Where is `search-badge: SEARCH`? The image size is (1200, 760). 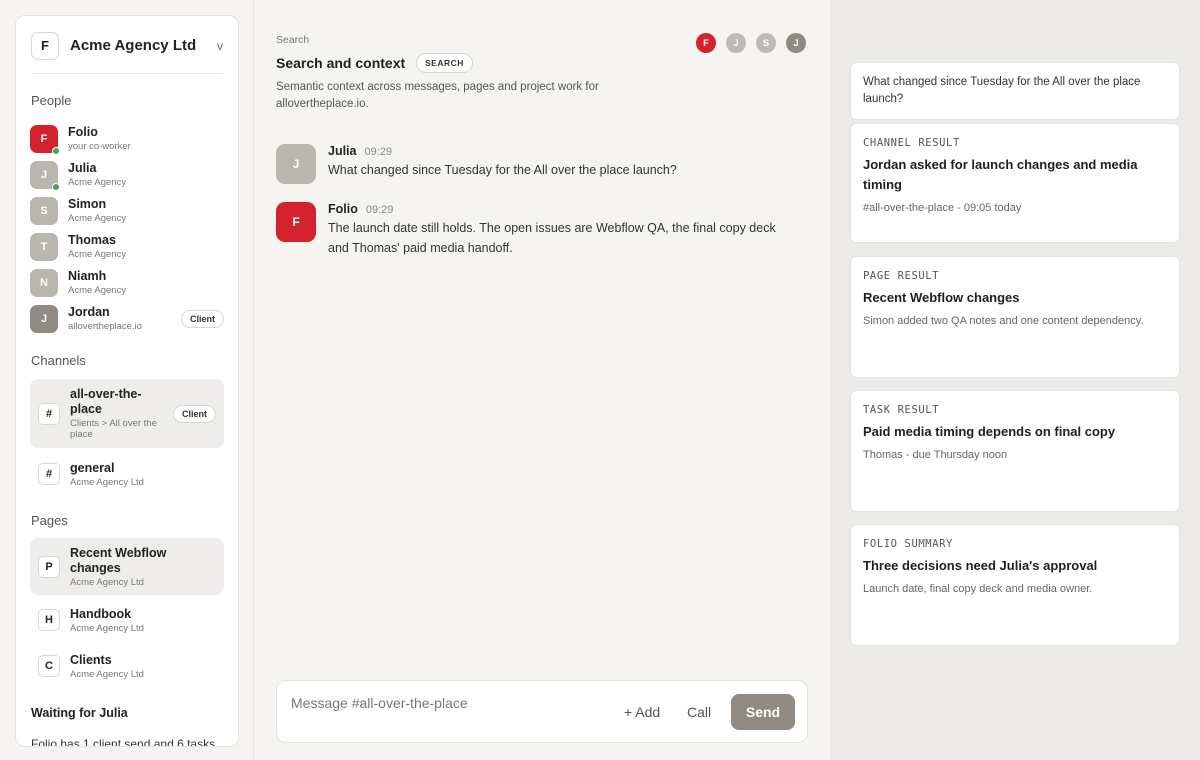 search-badge: SEARCH is located at coordinates (444, 63).